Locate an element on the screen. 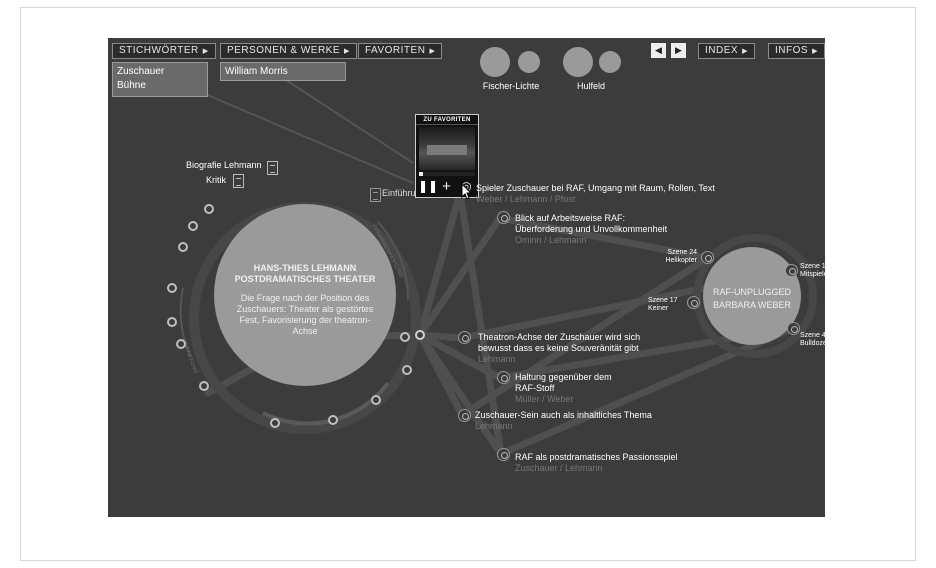 This screenshot has width=936, height=568. scene-label: Szene 24 Helikopter is located at coordinates (679, 257).